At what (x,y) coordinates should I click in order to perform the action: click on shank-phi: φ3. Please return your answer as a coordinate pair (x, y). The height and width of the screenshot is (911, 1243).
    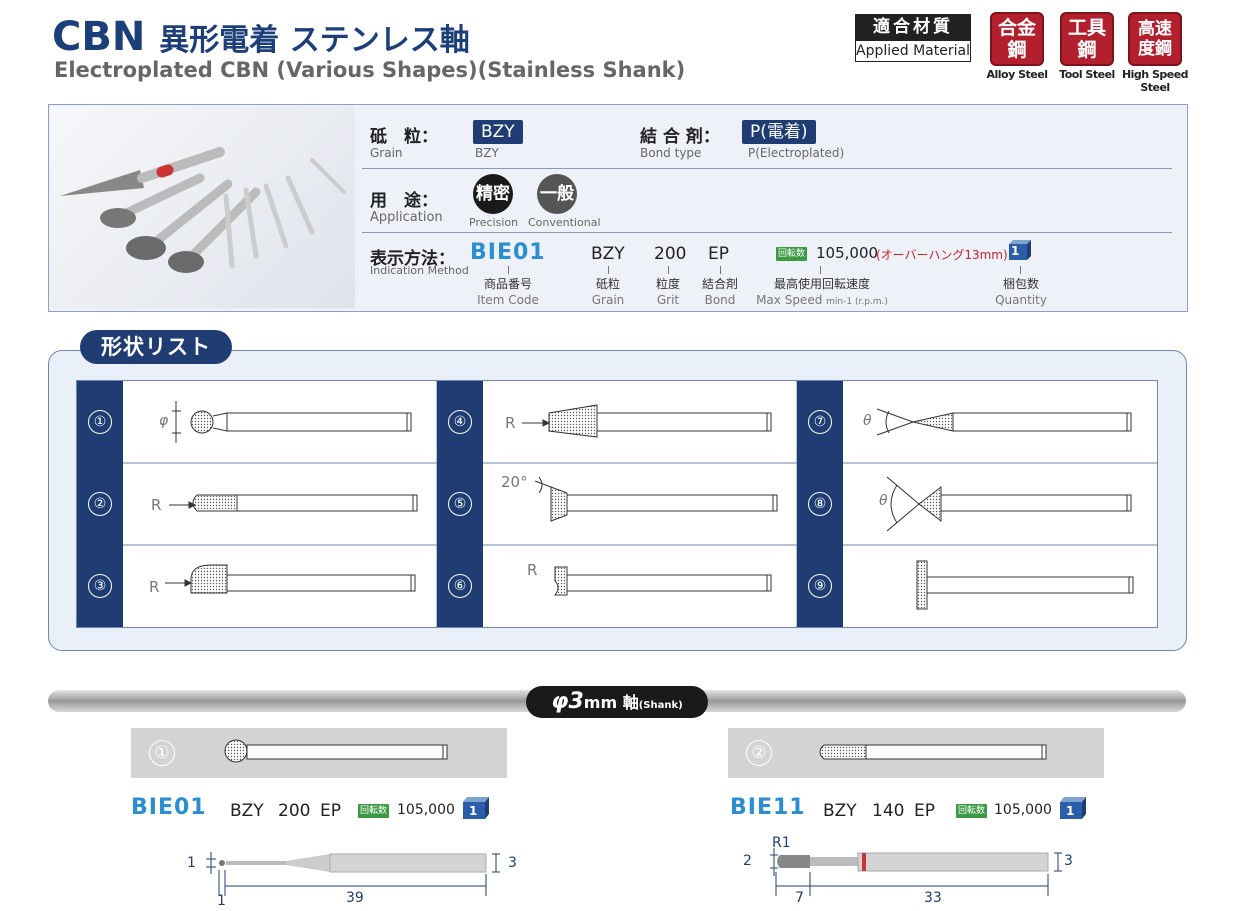
    Looking at the image, I should click on (567, 701).